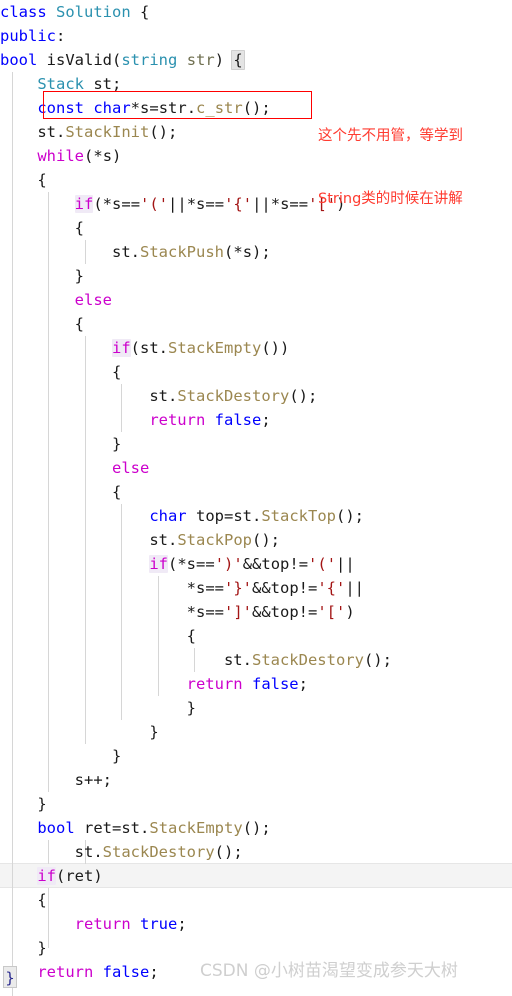  I want to click on code-line: public:, so click(256, 36).